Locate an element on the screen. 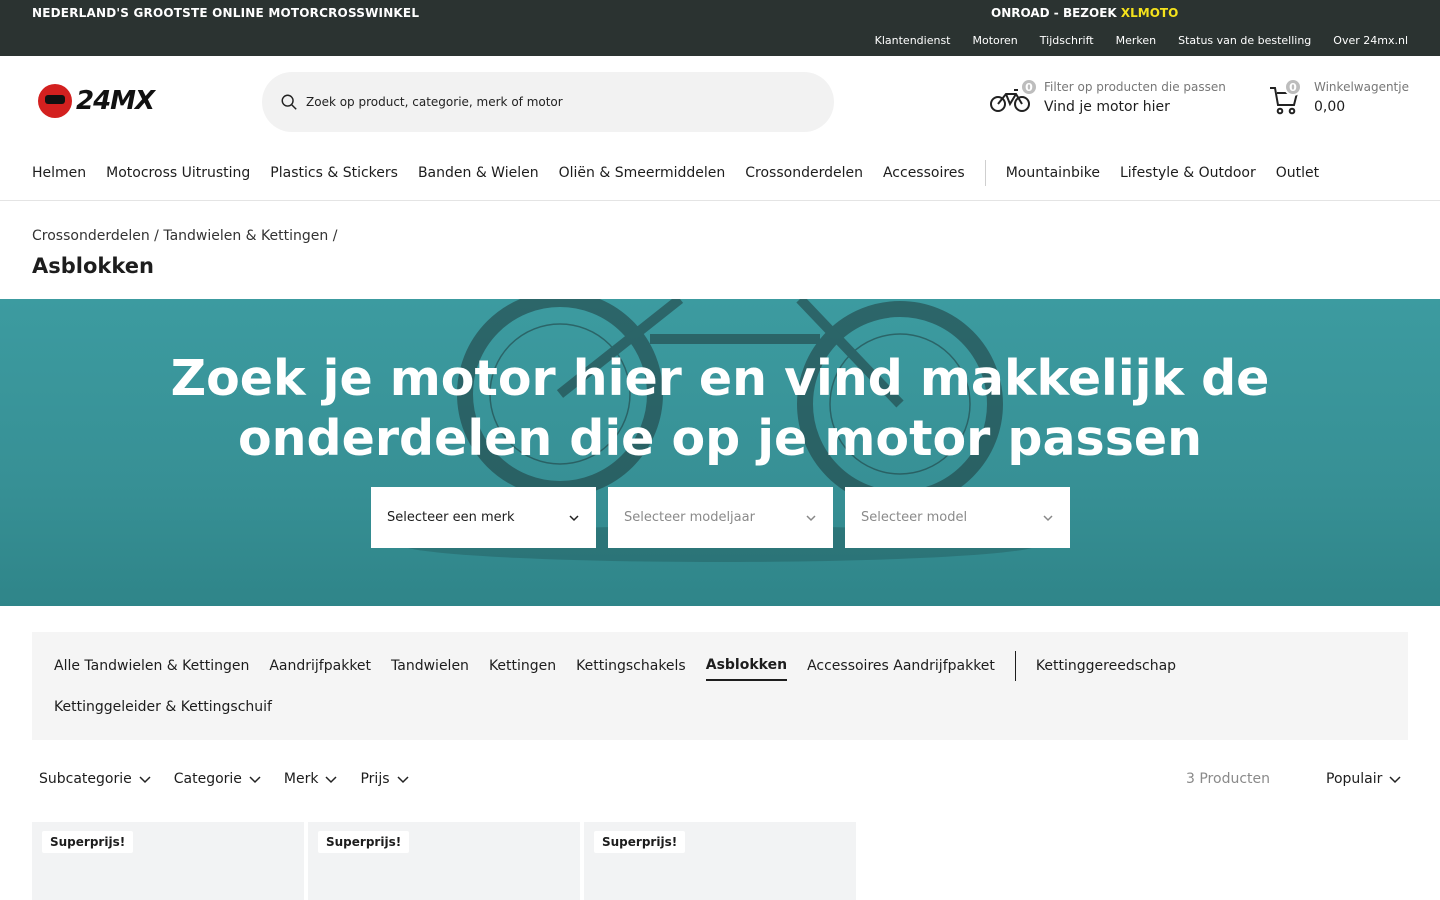 The width and height of the screenshot is (1440, 900). cart-icon: 0 is located at coordinates (1285, 97).